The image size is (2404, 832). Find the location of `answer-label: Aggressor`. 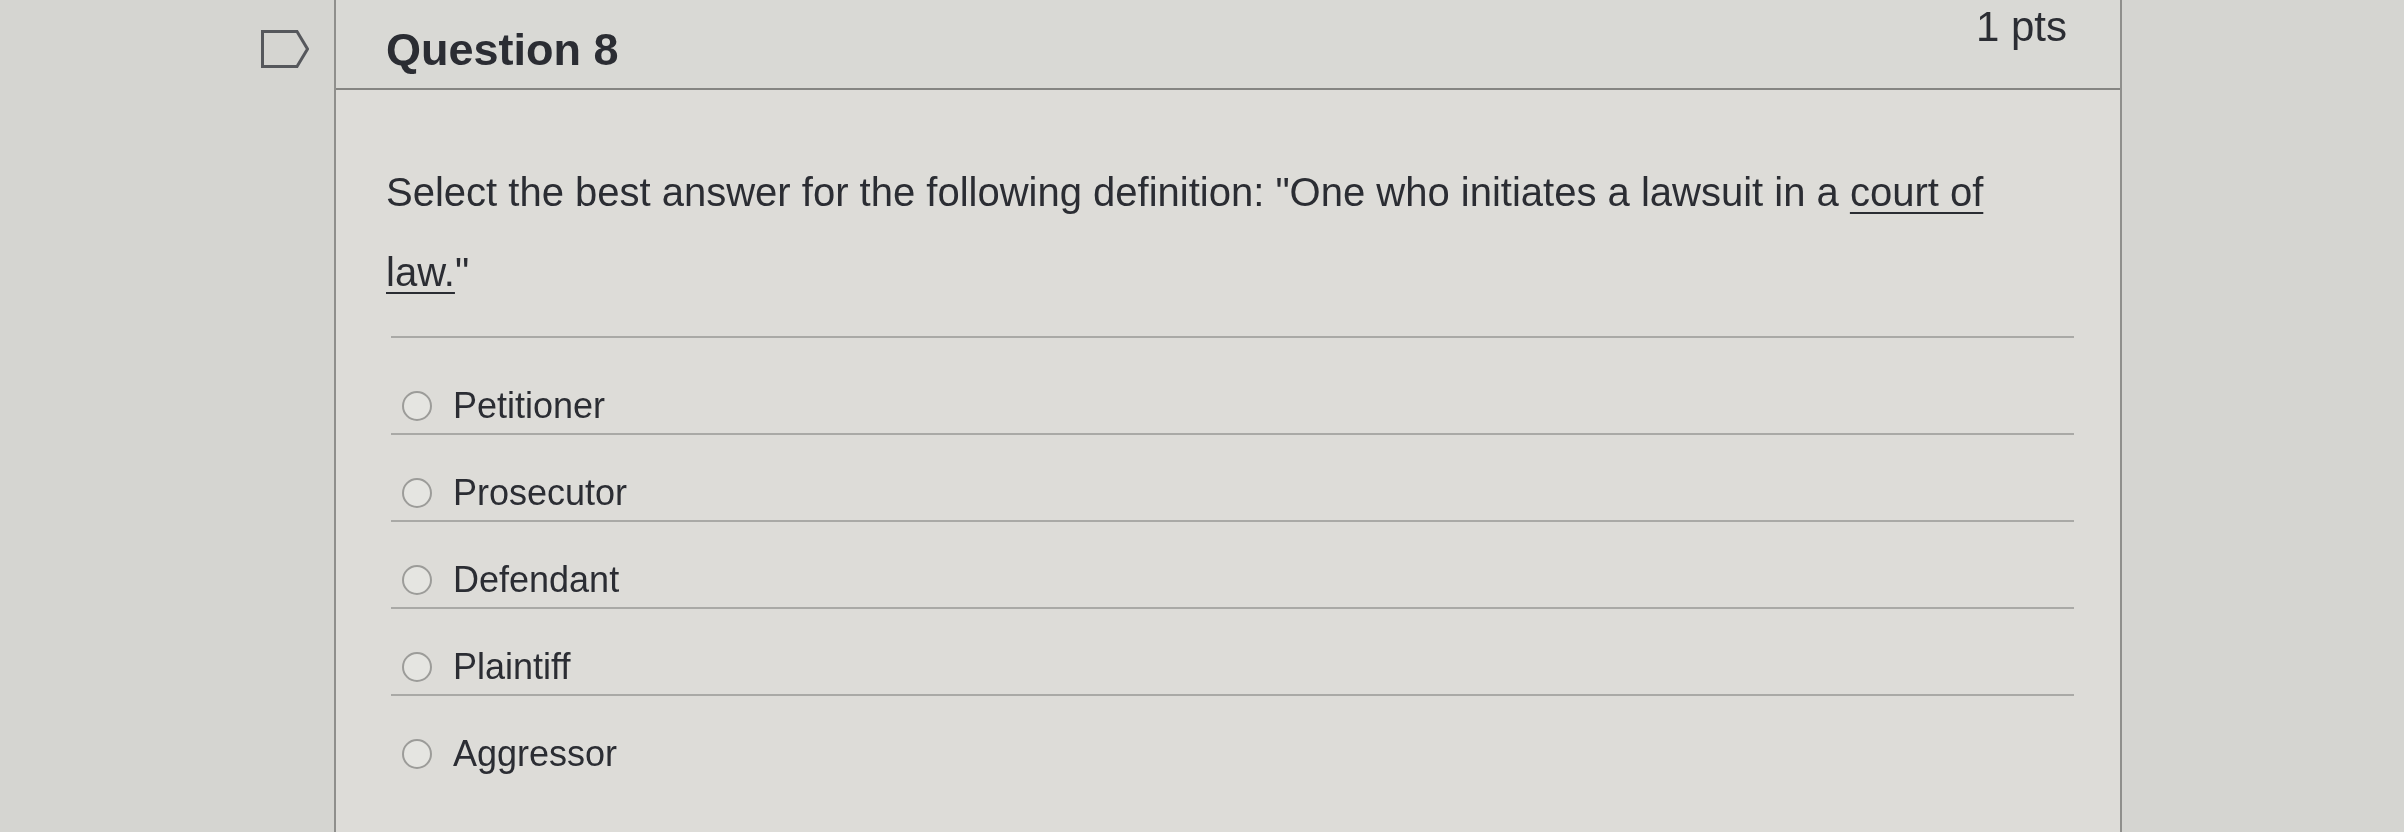

answer-label: Aggressor is located at coordinates (535, 754).